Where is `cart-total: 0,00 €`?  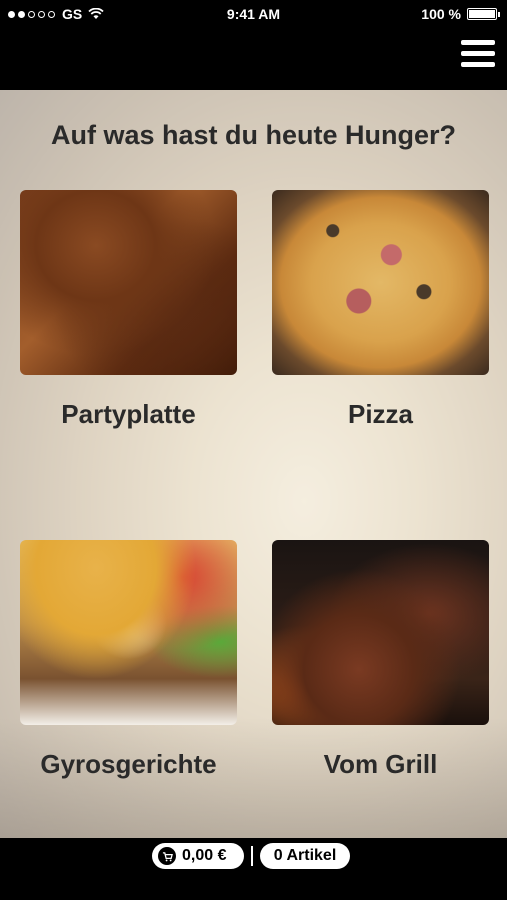
cart-total: 0,00 € is located at coordinates (204, 855).